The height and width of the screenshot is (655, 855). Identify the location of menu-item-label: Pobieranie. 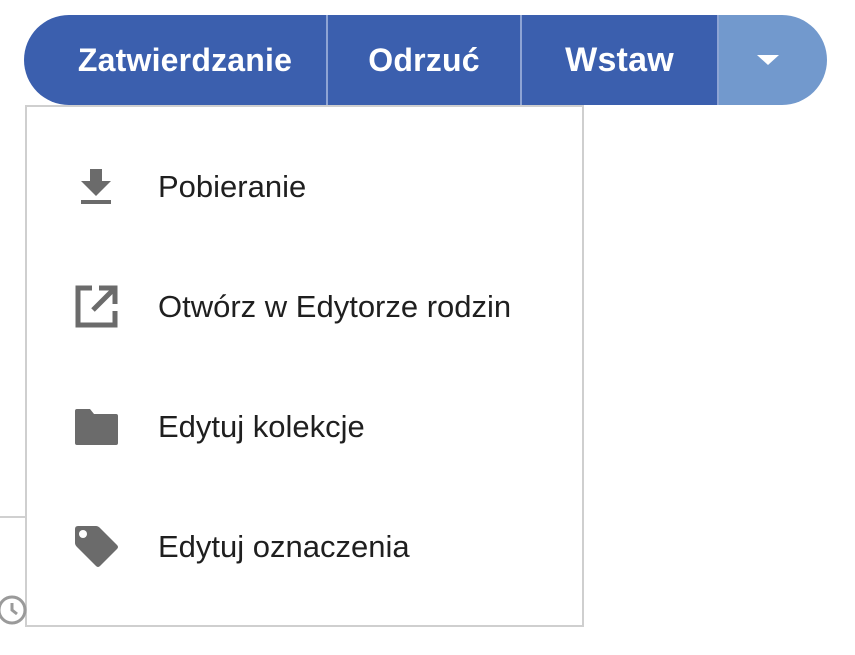
(232, 186).